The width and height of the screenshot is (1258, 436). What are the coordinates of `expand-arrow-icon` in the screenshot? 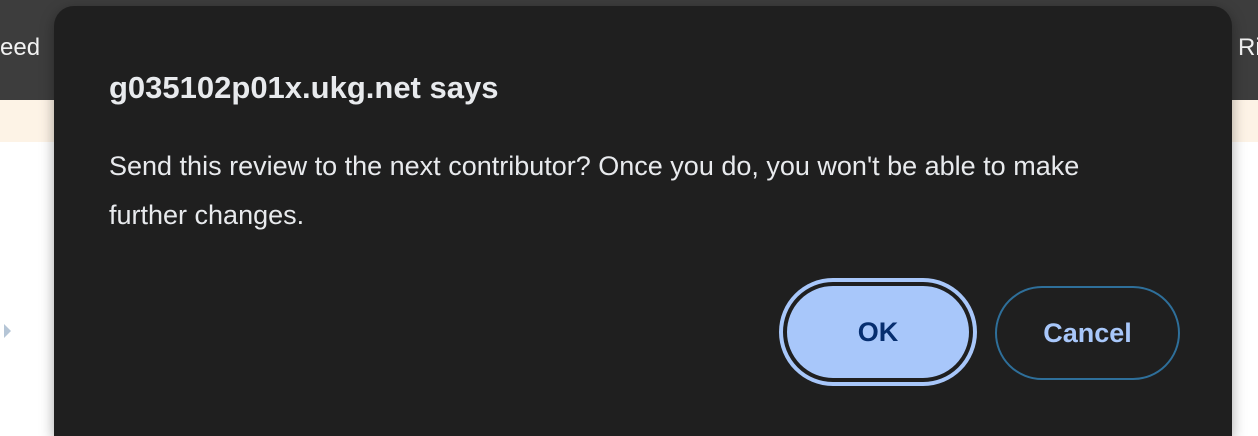 It's located at (7, 331).